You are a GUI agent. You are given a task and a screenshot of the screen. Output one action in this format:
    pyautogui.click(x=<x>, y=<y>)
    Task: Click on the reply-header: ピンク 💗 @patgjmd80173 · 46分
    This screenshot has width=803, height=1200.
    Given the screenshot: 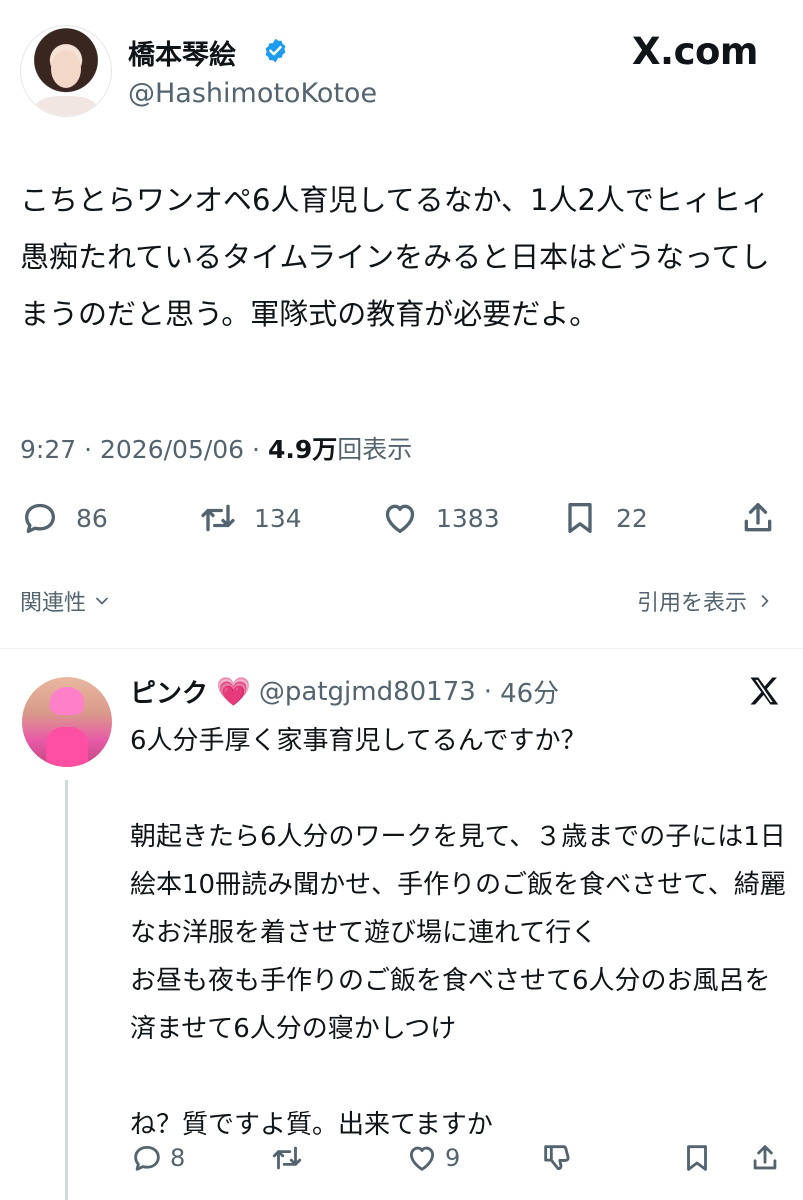 What is the action you would take?
    pyautogui.click(x=344, y=691)
    